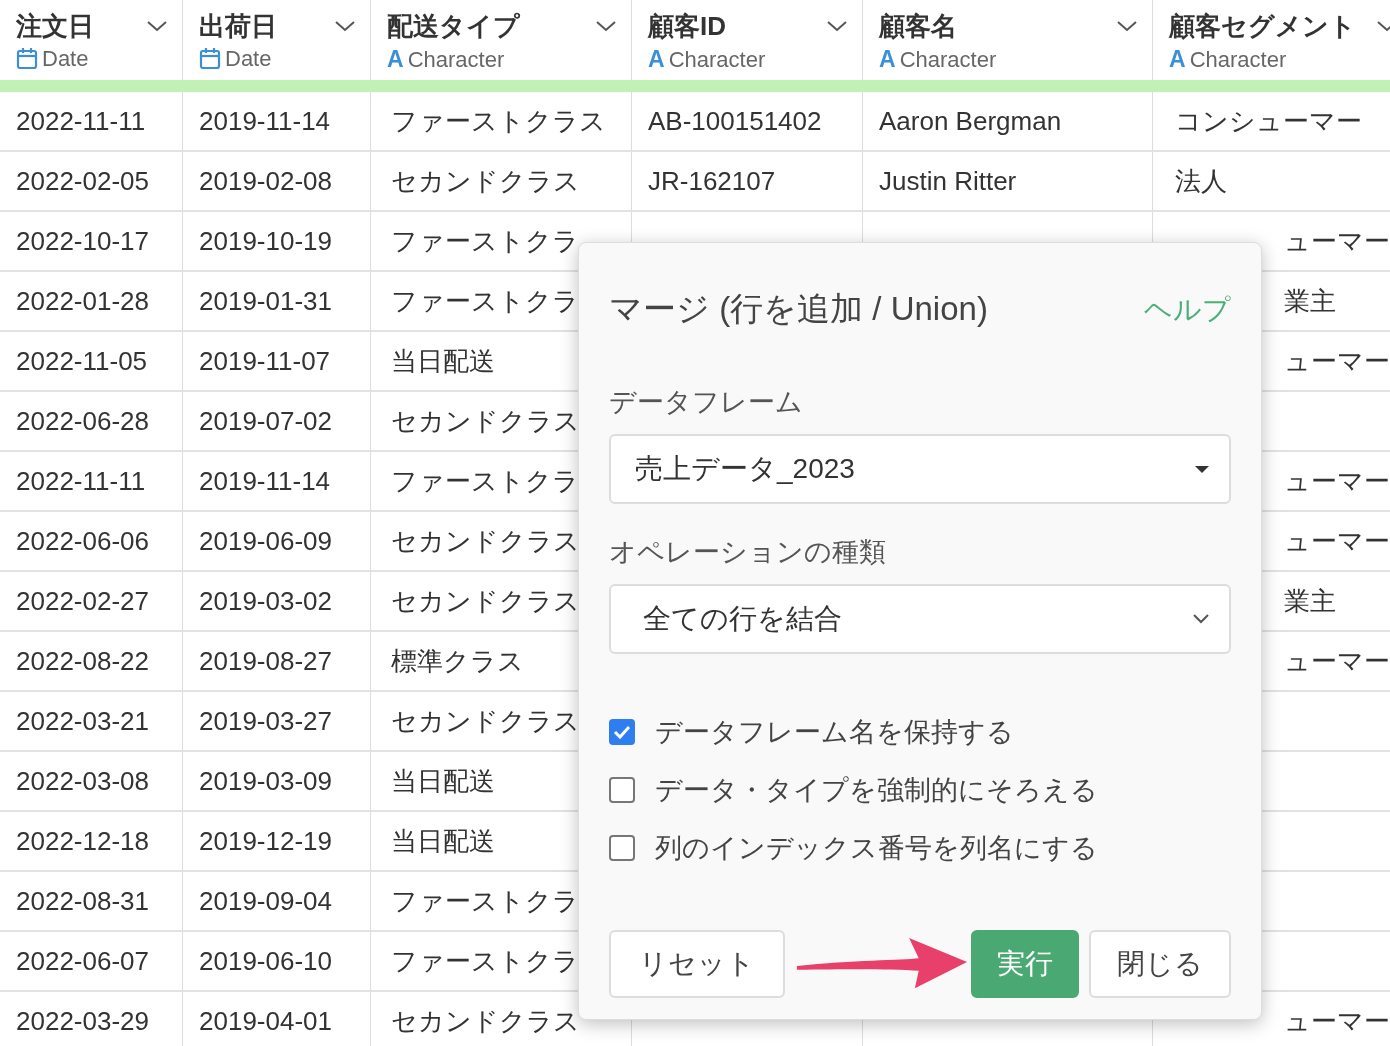  What do you see at coordinates (265, 481) in the screenshot?
I see `table-cell: 2019-11-14` at bounding box center [265, 481].